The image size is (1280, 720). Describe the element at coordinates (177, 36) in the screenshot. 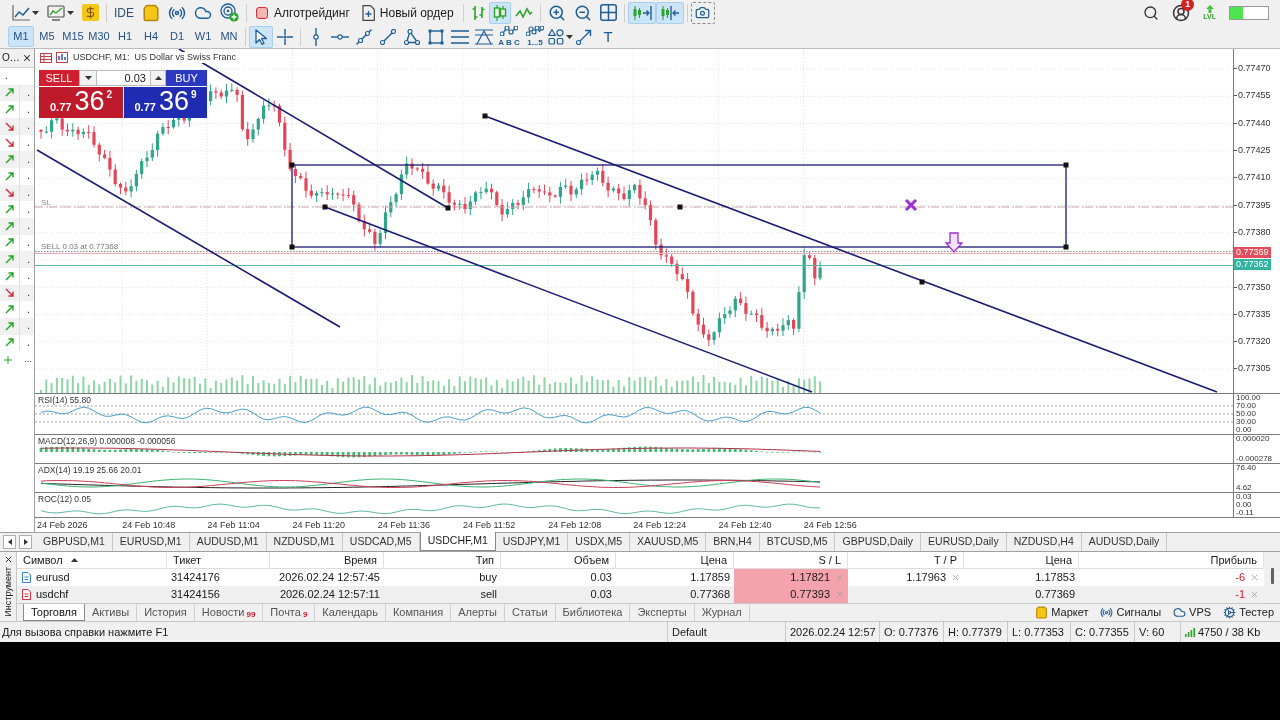

I see `timeframe-button: D1` at that location.